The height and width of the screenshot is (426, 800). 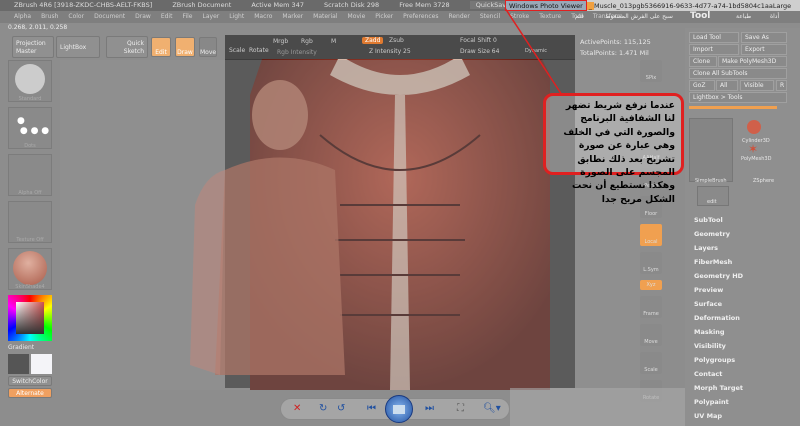 I want to click on menu-layer: Layer, so click(x=211, y=16).